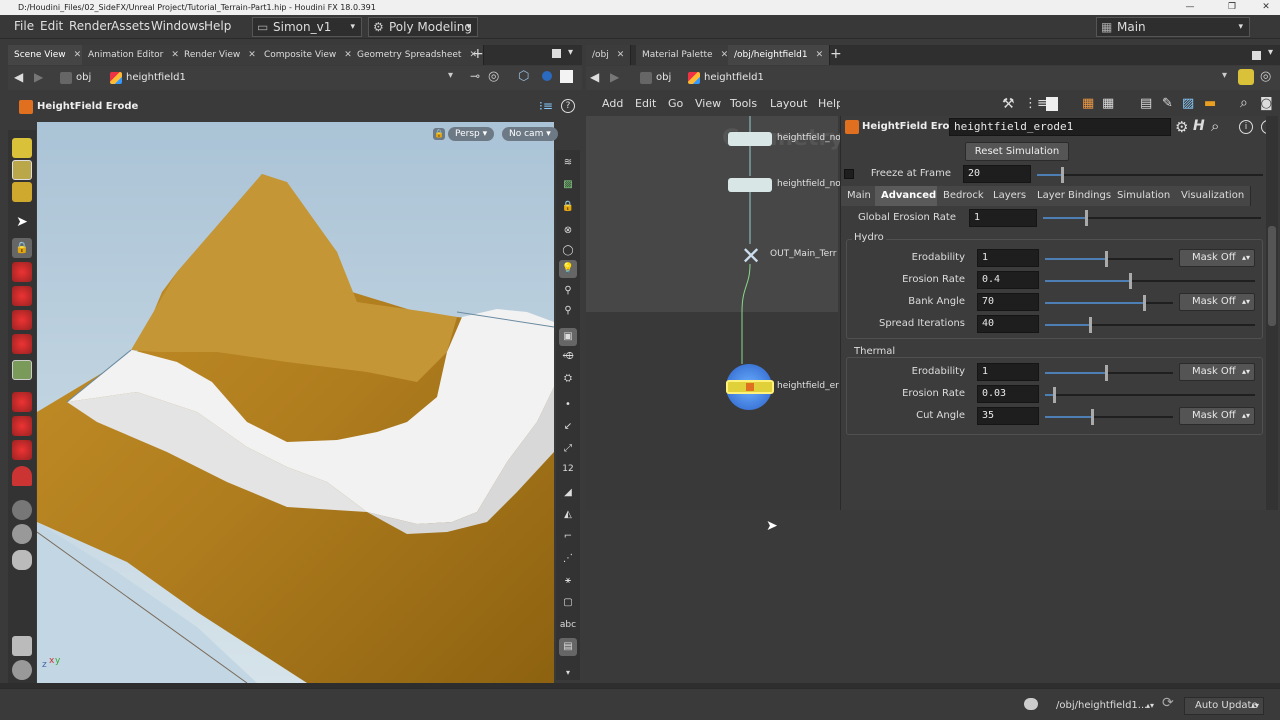 The image size is (1280, 720). I want to click on number-display-icon: 12, so click(568, 469).